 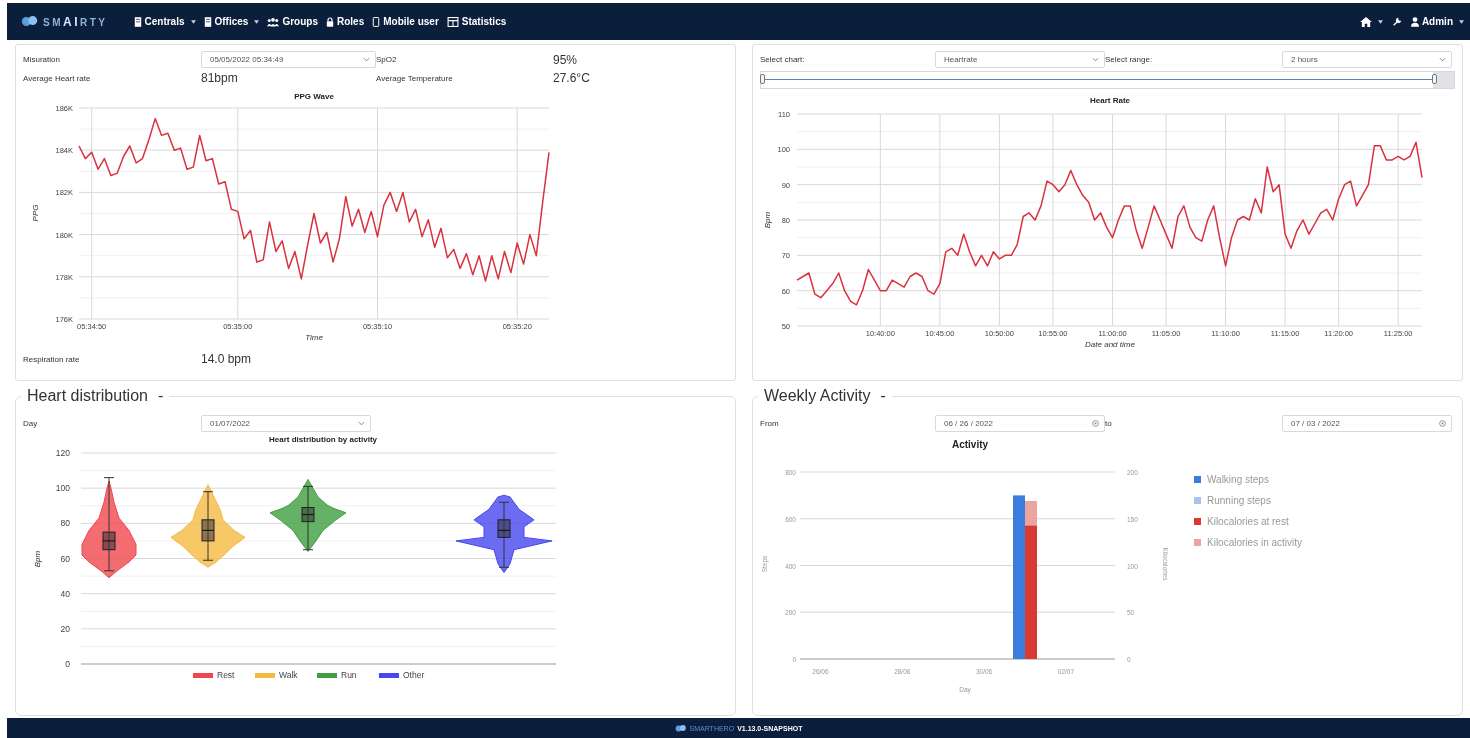 What do you see at coordinates (1248, 479) in the screenshot?
I see `legend-item: Walking steps` at bounding box center [1248, 479].